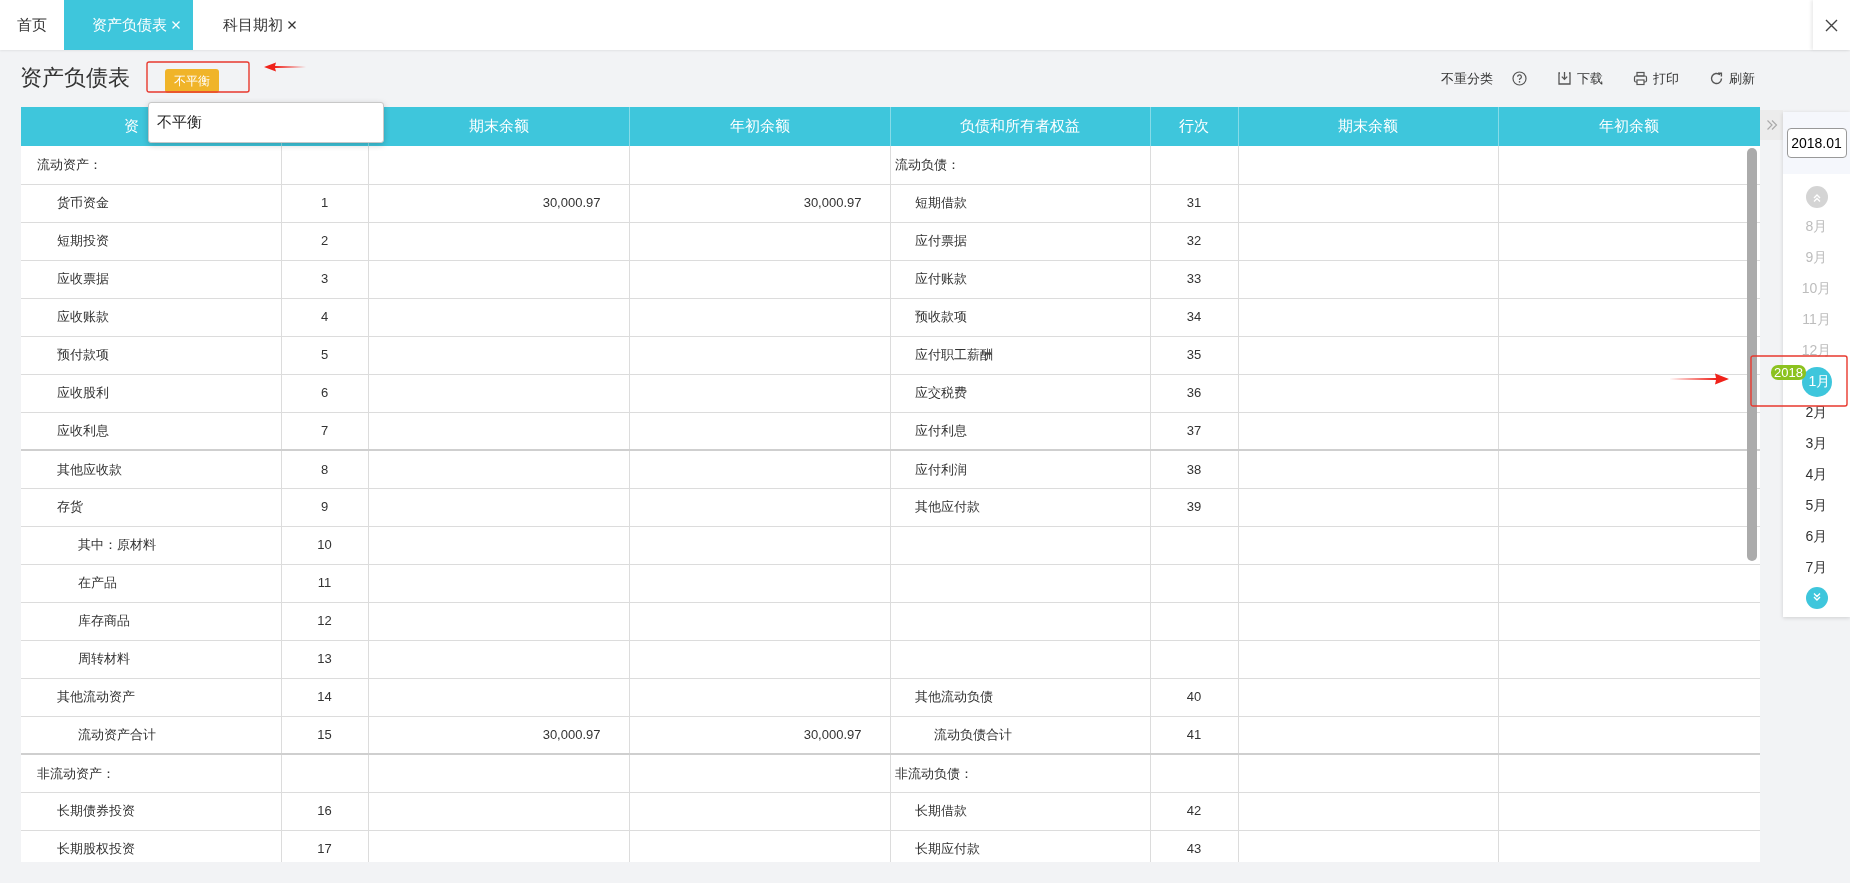 The width and height of the screenshot is (1850, 883). Describe the element at coordinates (83, 393) in the screenshot. I see `account-name: 应收股利` at that location.